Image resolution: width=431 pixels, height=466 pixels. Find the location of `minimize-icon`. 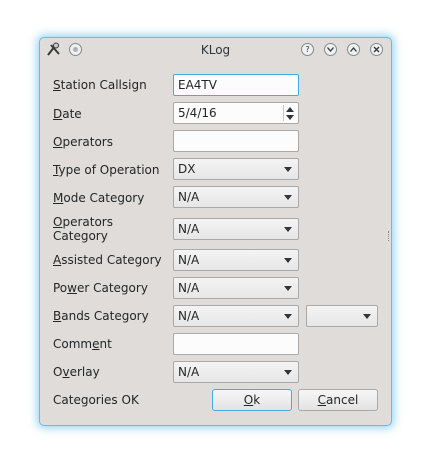

minimize-icon is located at coordinates (330, 49).